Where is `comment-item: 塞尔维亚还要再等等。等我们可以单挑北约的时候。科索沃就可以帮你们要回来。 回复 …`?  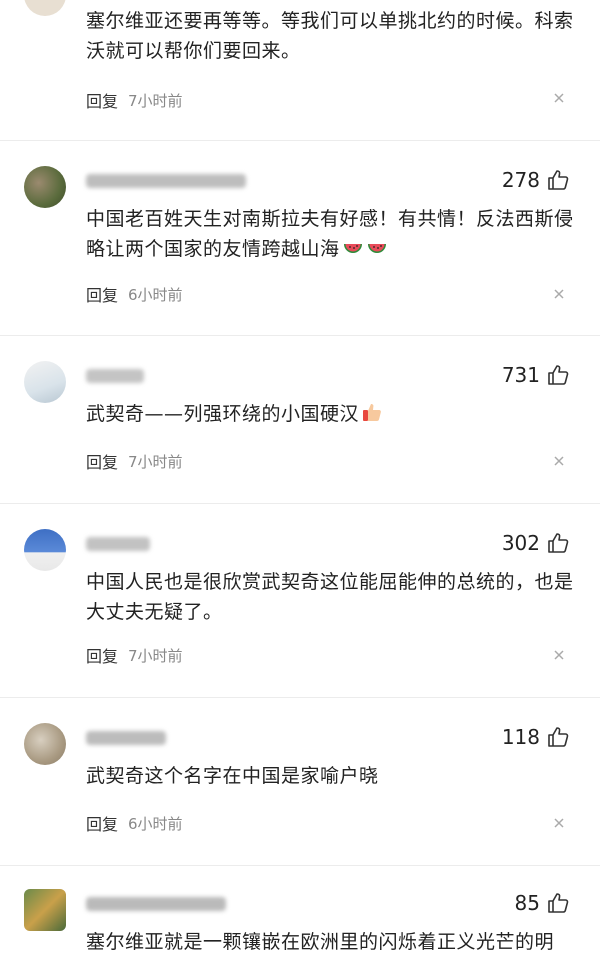
comment-item: 塞尔维亚还要再等等。等我们可以单挑北约的时候。科索沃就可以帮你们要回来。 回复 … is located at coordinates (300, 65).